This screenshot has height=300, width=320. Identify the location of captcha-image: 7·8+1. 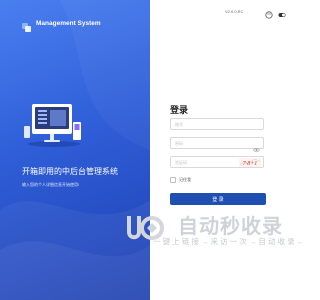
(250, 162).